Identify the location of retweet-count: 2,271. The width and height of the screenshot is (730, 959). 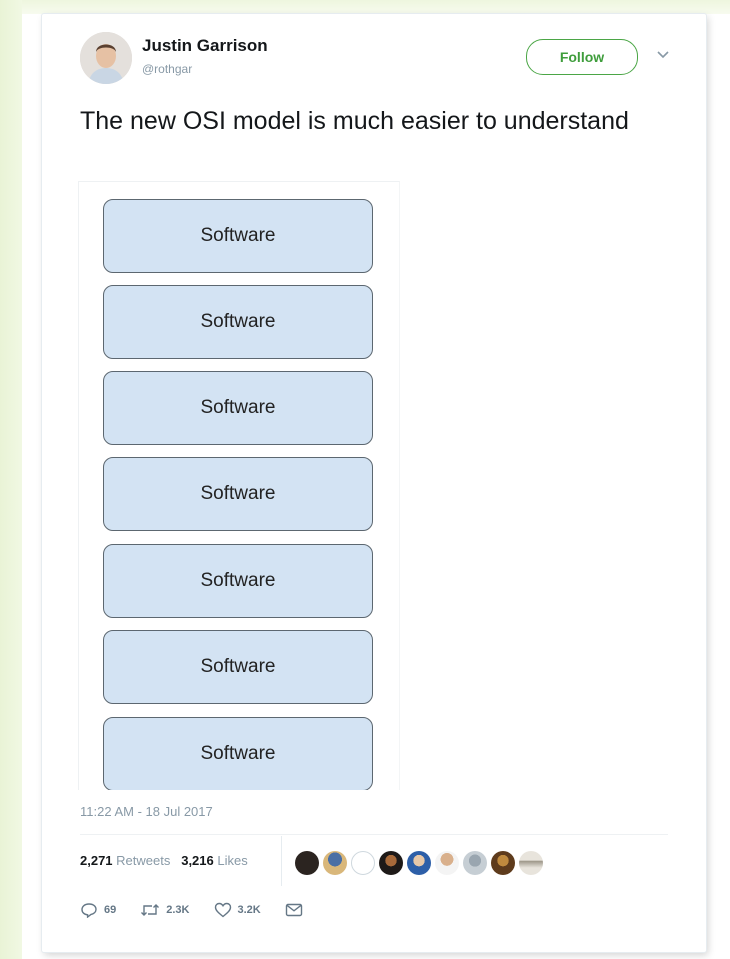
(96, 860).